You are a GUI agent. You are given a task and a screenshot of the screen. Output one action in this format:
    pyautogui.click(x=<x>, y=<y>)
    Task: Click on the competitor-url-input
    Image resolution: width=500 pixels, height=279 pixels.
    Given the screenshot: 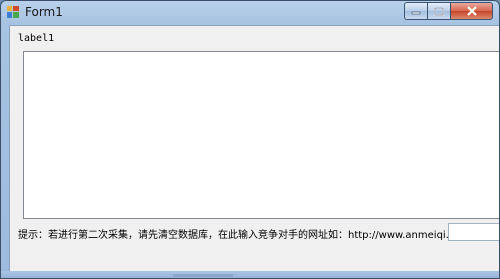 What is the action you would take?
    pyautogui.click(x=473, y=232)
    